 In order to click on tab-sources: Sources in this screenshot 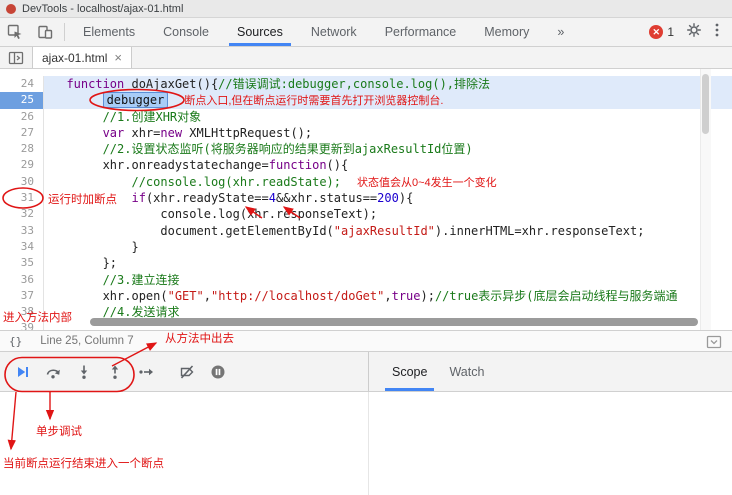, I will do `click(260, 32)`.